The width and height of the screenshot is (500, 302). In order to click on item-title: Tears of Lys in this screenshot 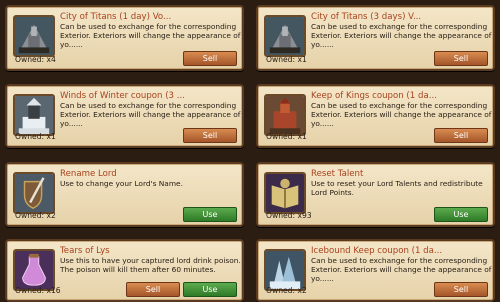, I will do `click(85, 251)`.